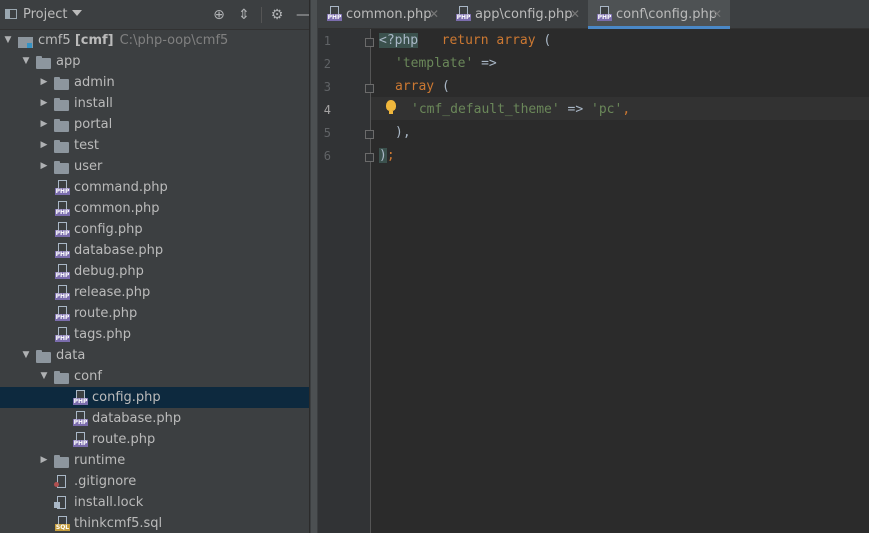 The height and width of the screenshot is (533, 869). I want to click on line-number: 3, so click(327, 87).